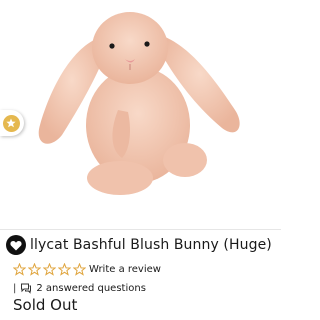  Describe the element at coordinates (45, 305) in the screenshot. I see `stock-status: Sold Out` at that location.